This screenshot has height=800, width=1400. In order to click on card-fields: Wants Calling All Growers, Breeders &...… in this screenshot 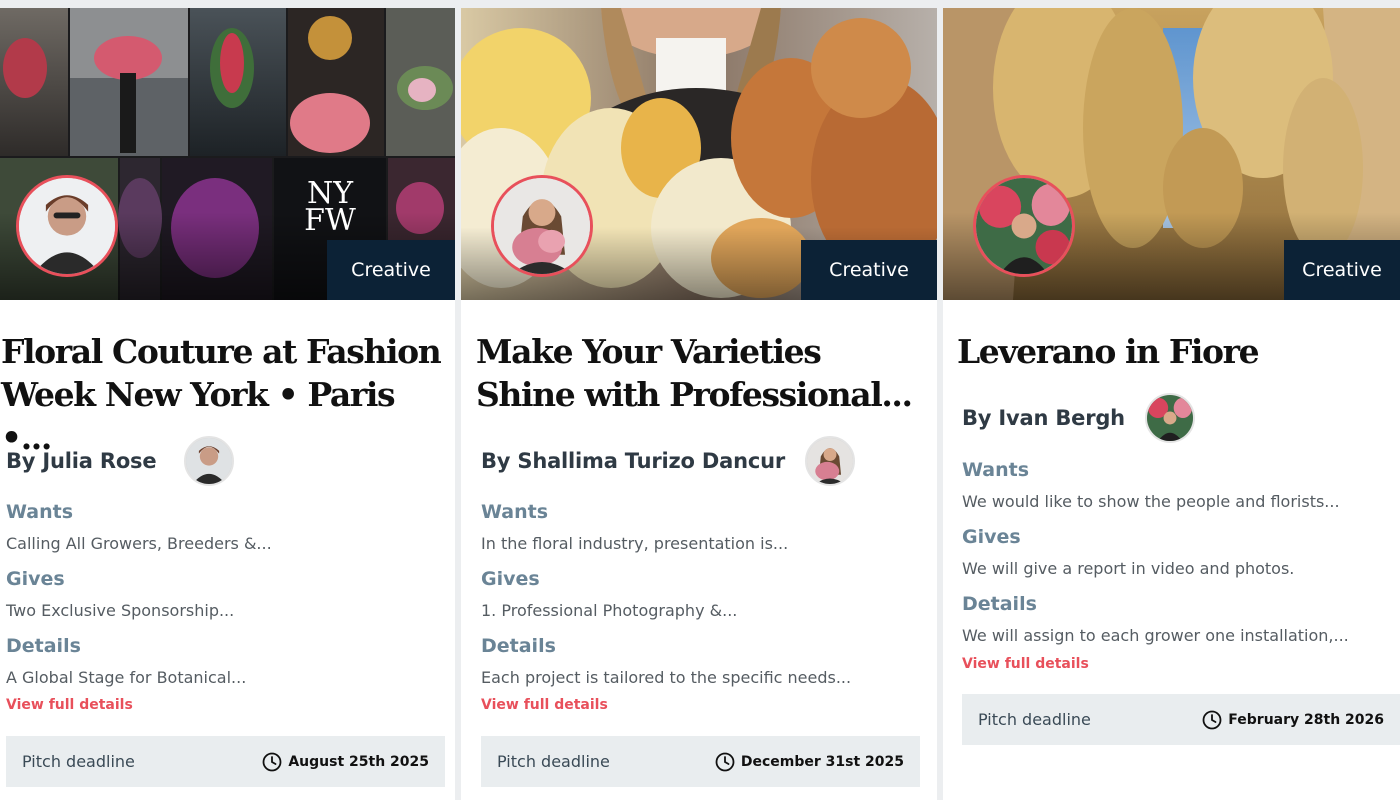, I will do `click(226, 600)`.